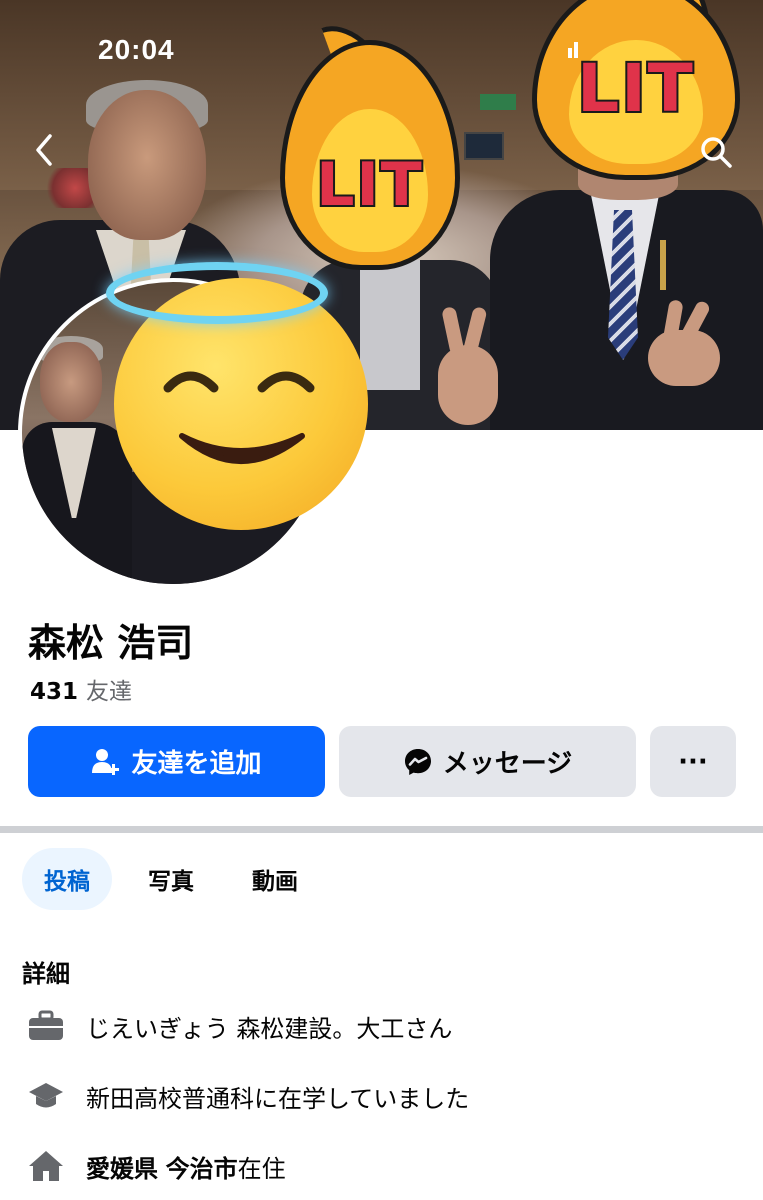 This screenshot has width=763, height=1200. What do you see at coordinates (46, 974) in the screenshot?
I see `details-heading: 詳細` at bounding box center [46, 974].